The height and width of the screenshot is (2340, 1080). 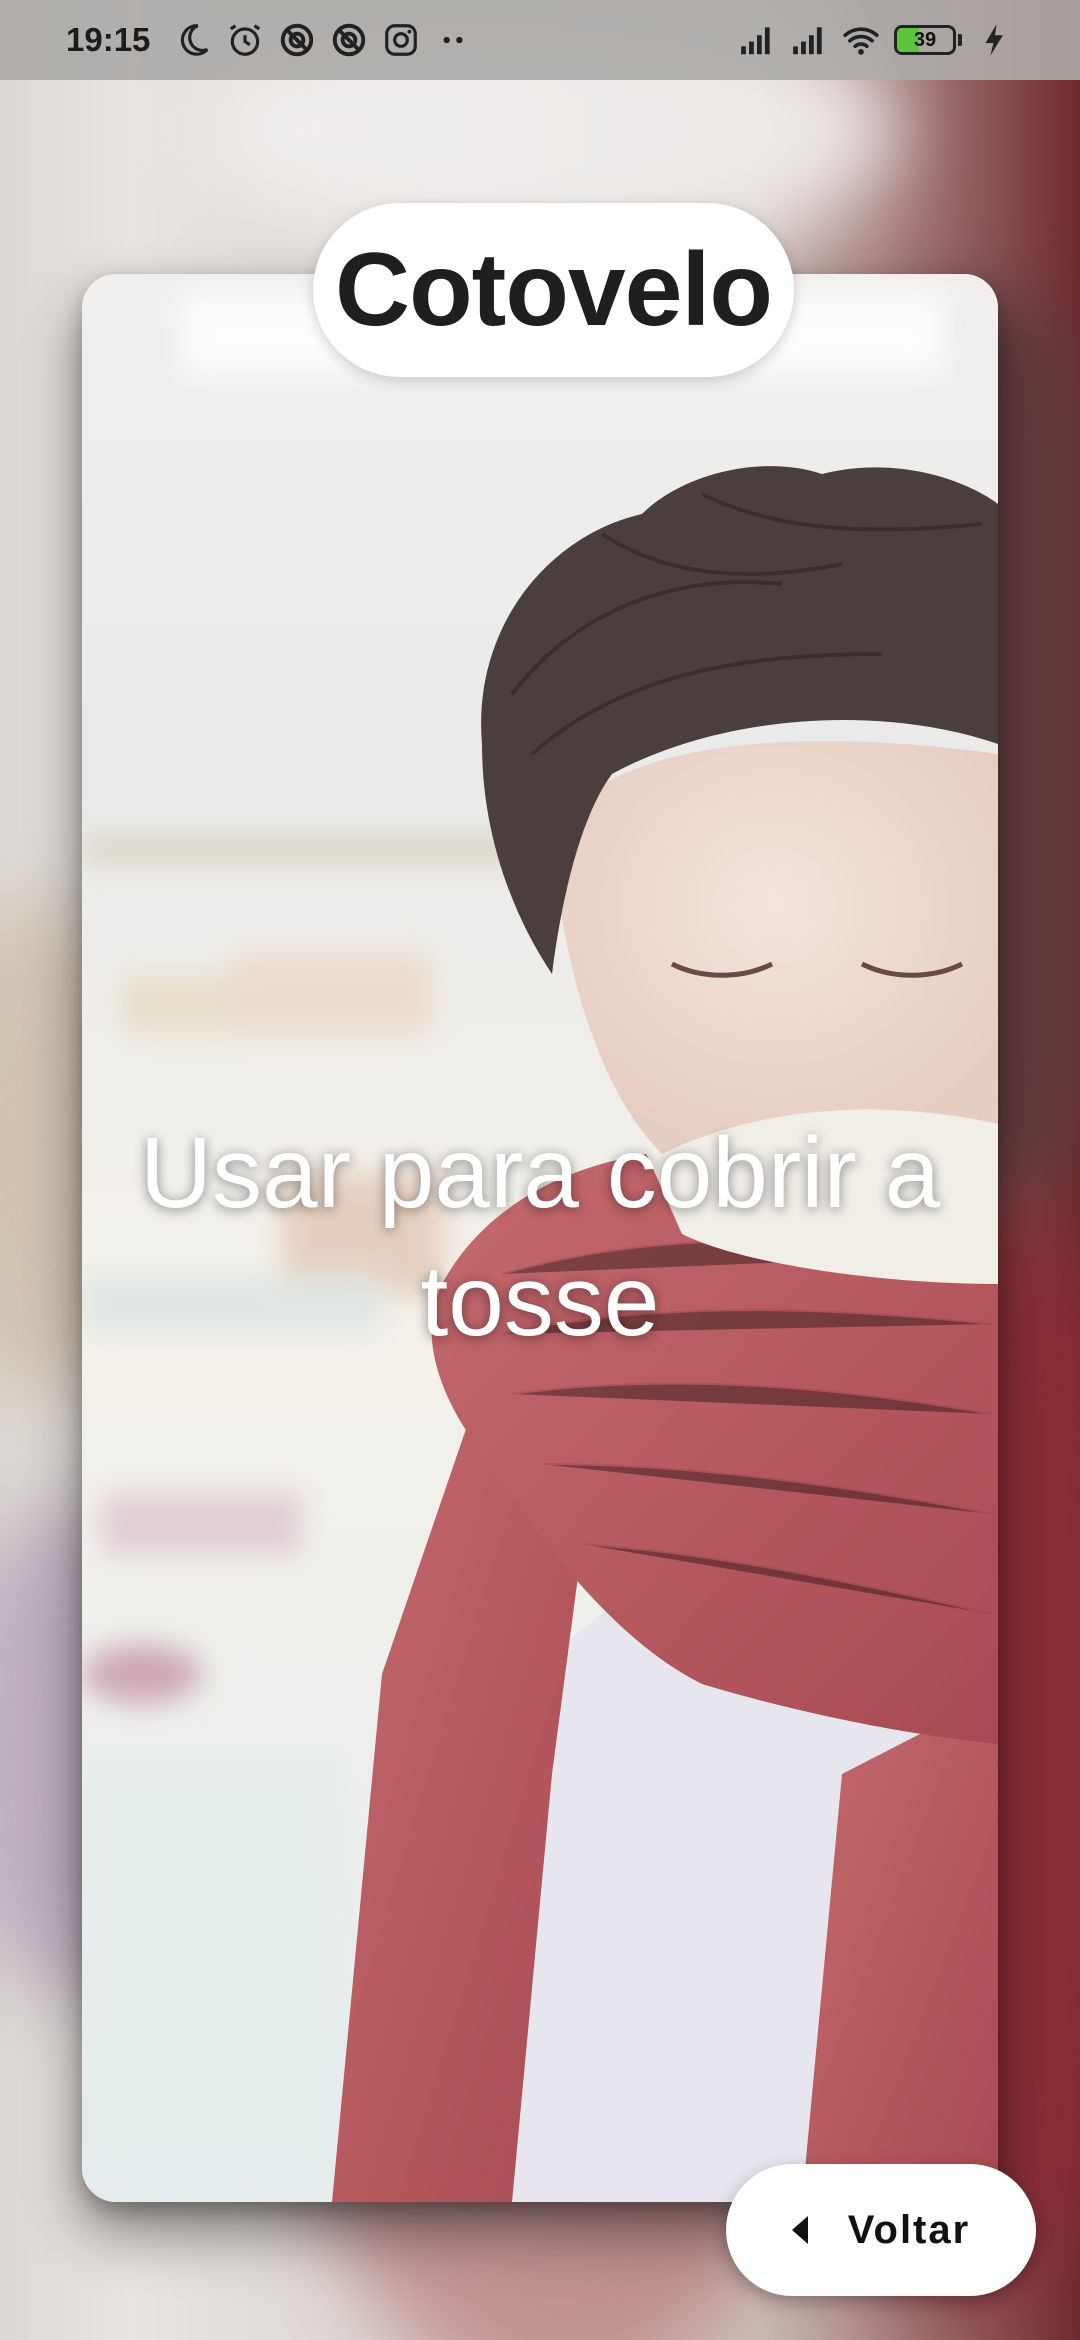 What do you see at coordinates (799, 2230) in the screenshot?
I see `arrow-left-icon` at bounding box center [799, 2230].